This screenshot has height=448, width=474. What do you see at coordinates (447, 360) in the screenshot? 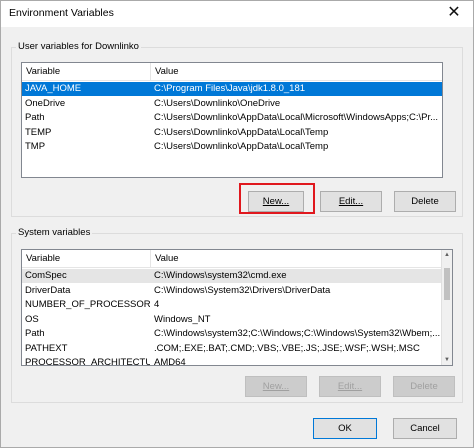
I see `scroll-down-arrow-icon: ▼` at bounding box center [447, 360].